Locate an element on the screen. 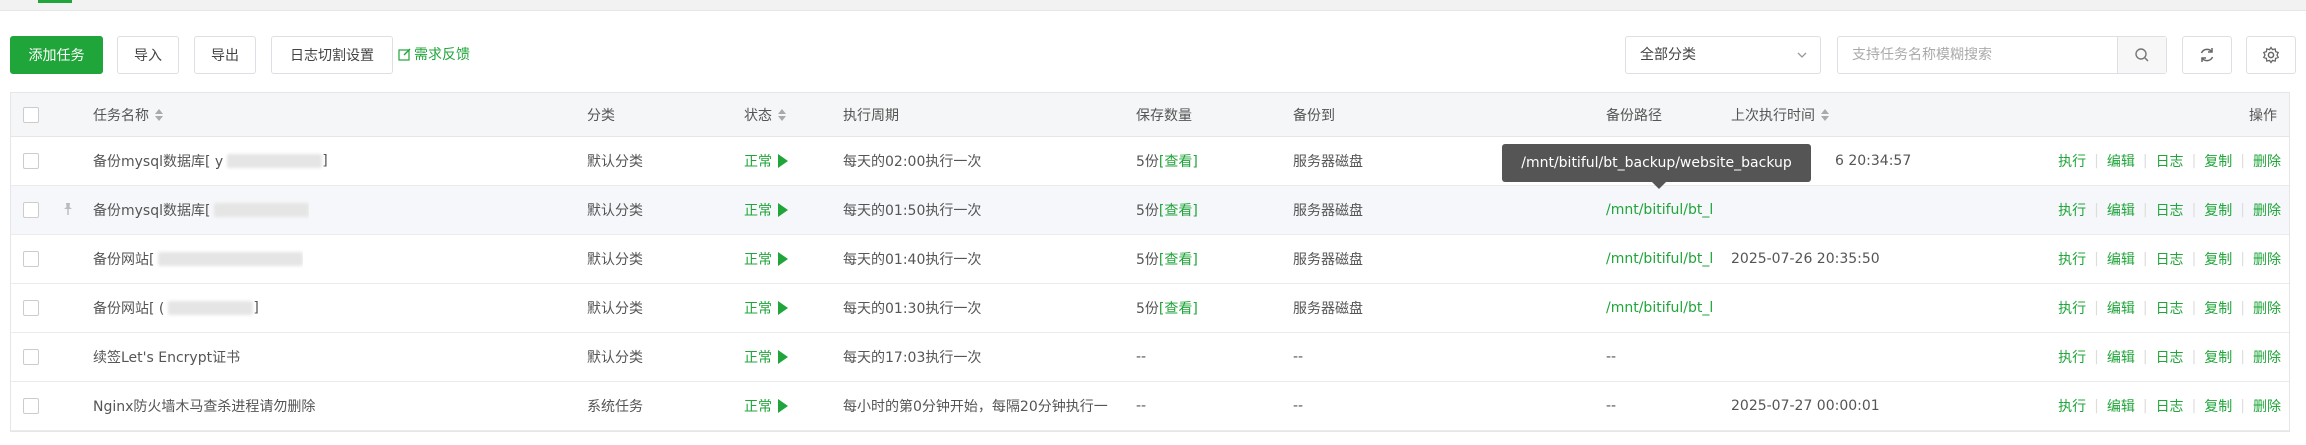 The height and width of the screenshot is (445, 2306). search-button is located at coordinates (2141, 55).